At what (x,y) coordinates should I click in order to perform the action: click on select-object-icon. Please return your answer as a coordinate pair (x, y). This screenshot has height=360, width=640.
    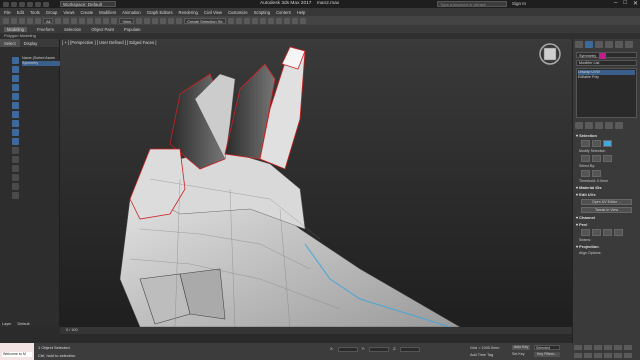
    Looking at the image, I should click on (58, 20).